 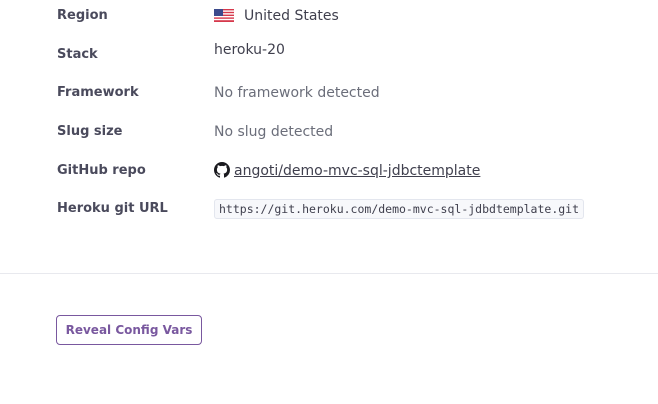 I want to click on stack-value: heroku-20, so click(x=249, y=50).